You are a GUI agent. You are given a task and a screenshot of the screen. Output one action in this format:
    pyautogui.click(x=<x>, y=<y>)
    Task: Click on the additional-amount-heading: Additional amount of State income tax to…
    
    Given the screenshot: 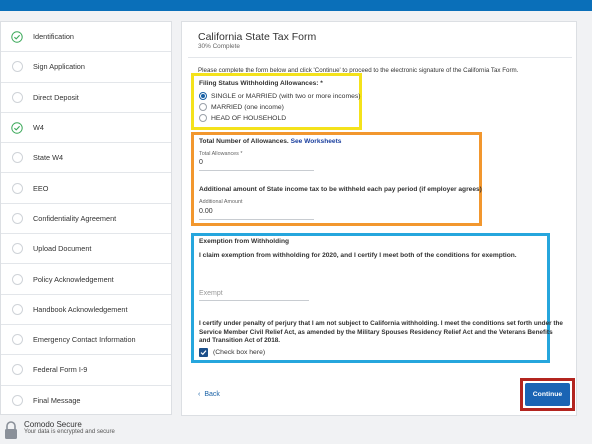 What is the action you would take?
    pyautogui.click(x=340, y=189)
    